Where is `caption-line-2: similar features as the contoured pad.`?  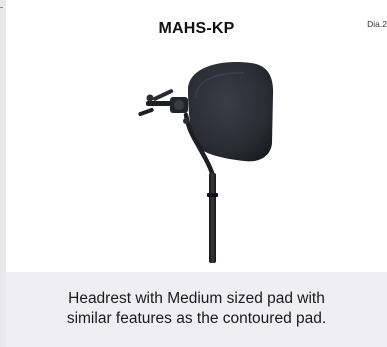
caption-line-2: similar features as the contoured pad. is located at coordinates (196, 318).